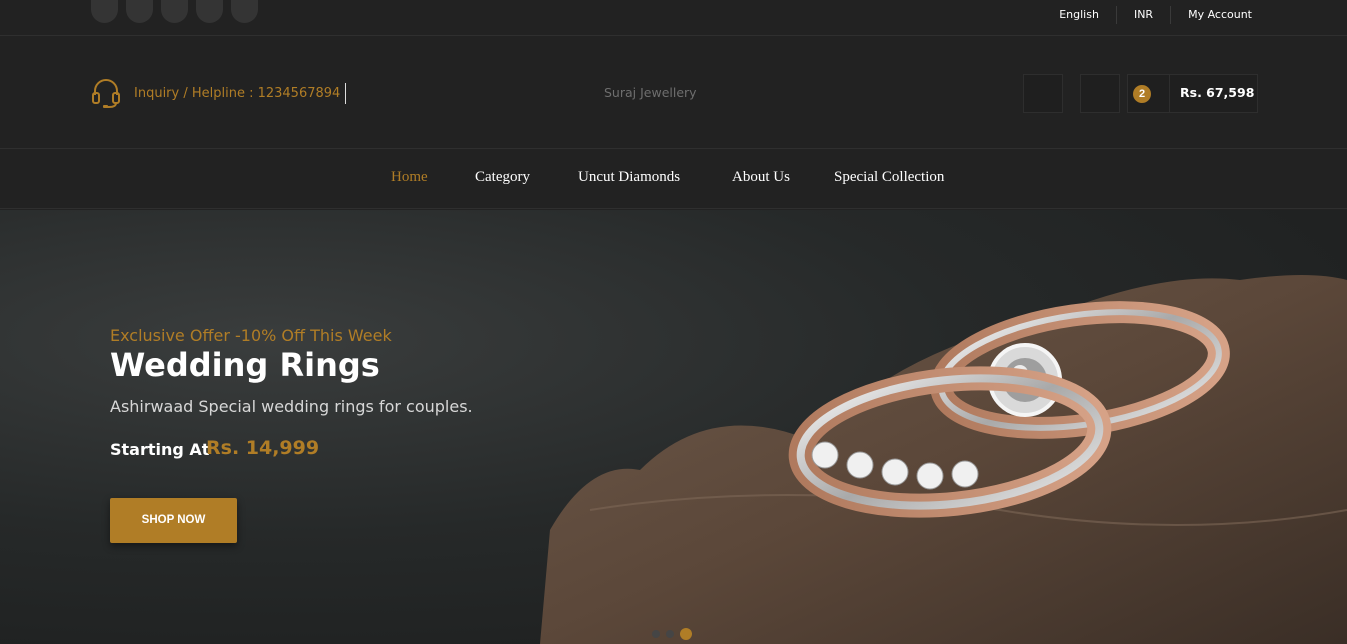 This screenshot has width=1347, height=644. I want to click on language-selector: English, so click(1079, 15).